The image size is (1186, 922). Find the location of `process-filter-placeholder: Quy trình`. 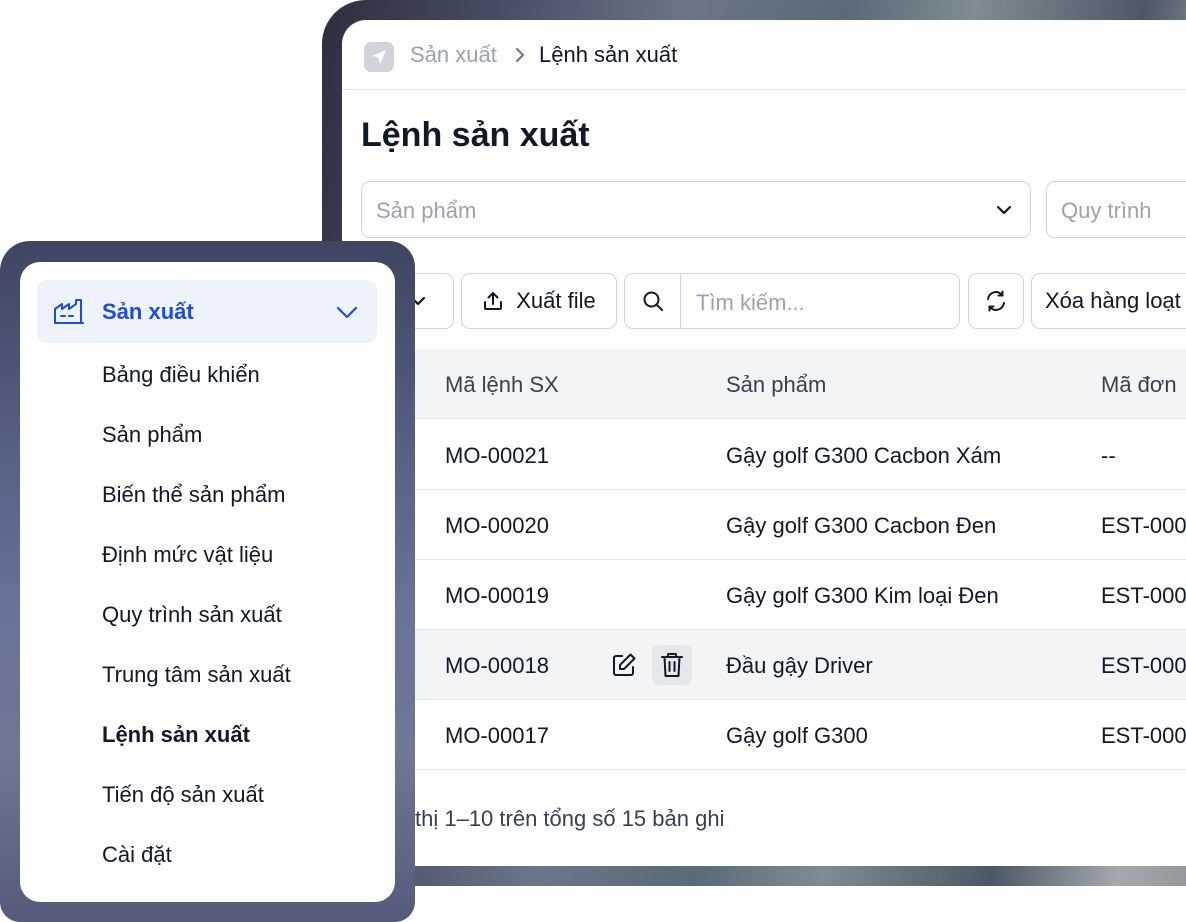

process-filter-placeholder: Quy trình is located at coordinates (1106, 210).